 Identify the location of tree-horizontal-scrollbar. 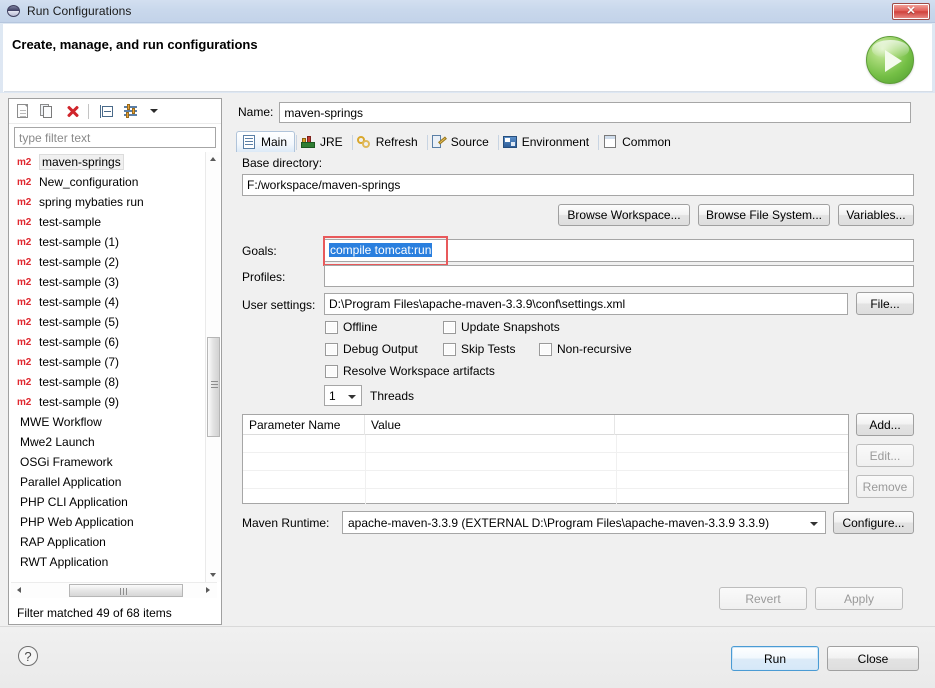
(114, 590).